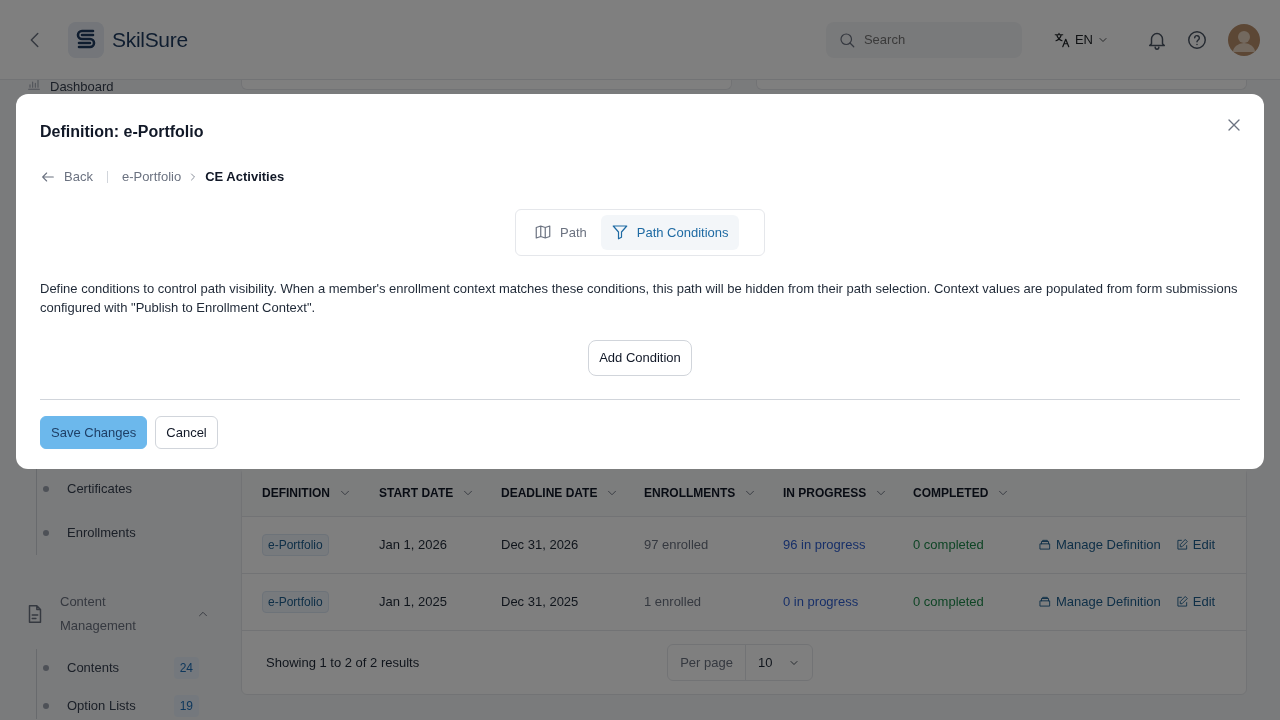 The height and width of the screenshot is (720, 1280). Describe the element at coordinates (1080, 39) in the screenshot. I see `language-selector: EN` at that location.